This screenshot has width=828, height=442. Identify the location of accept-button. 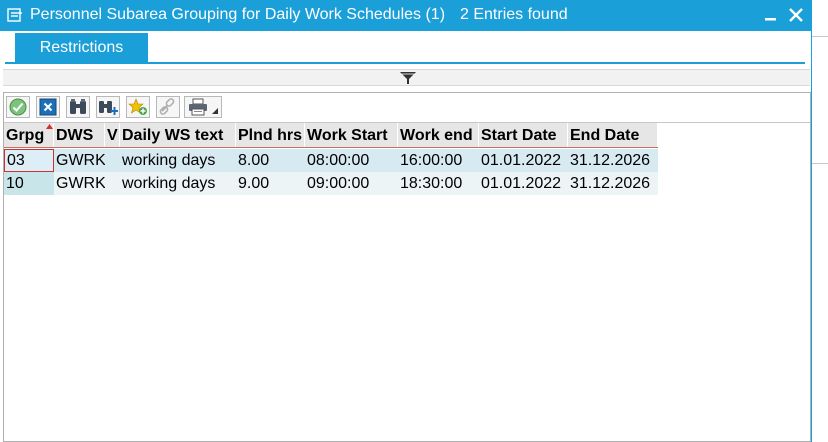
(18, 107).